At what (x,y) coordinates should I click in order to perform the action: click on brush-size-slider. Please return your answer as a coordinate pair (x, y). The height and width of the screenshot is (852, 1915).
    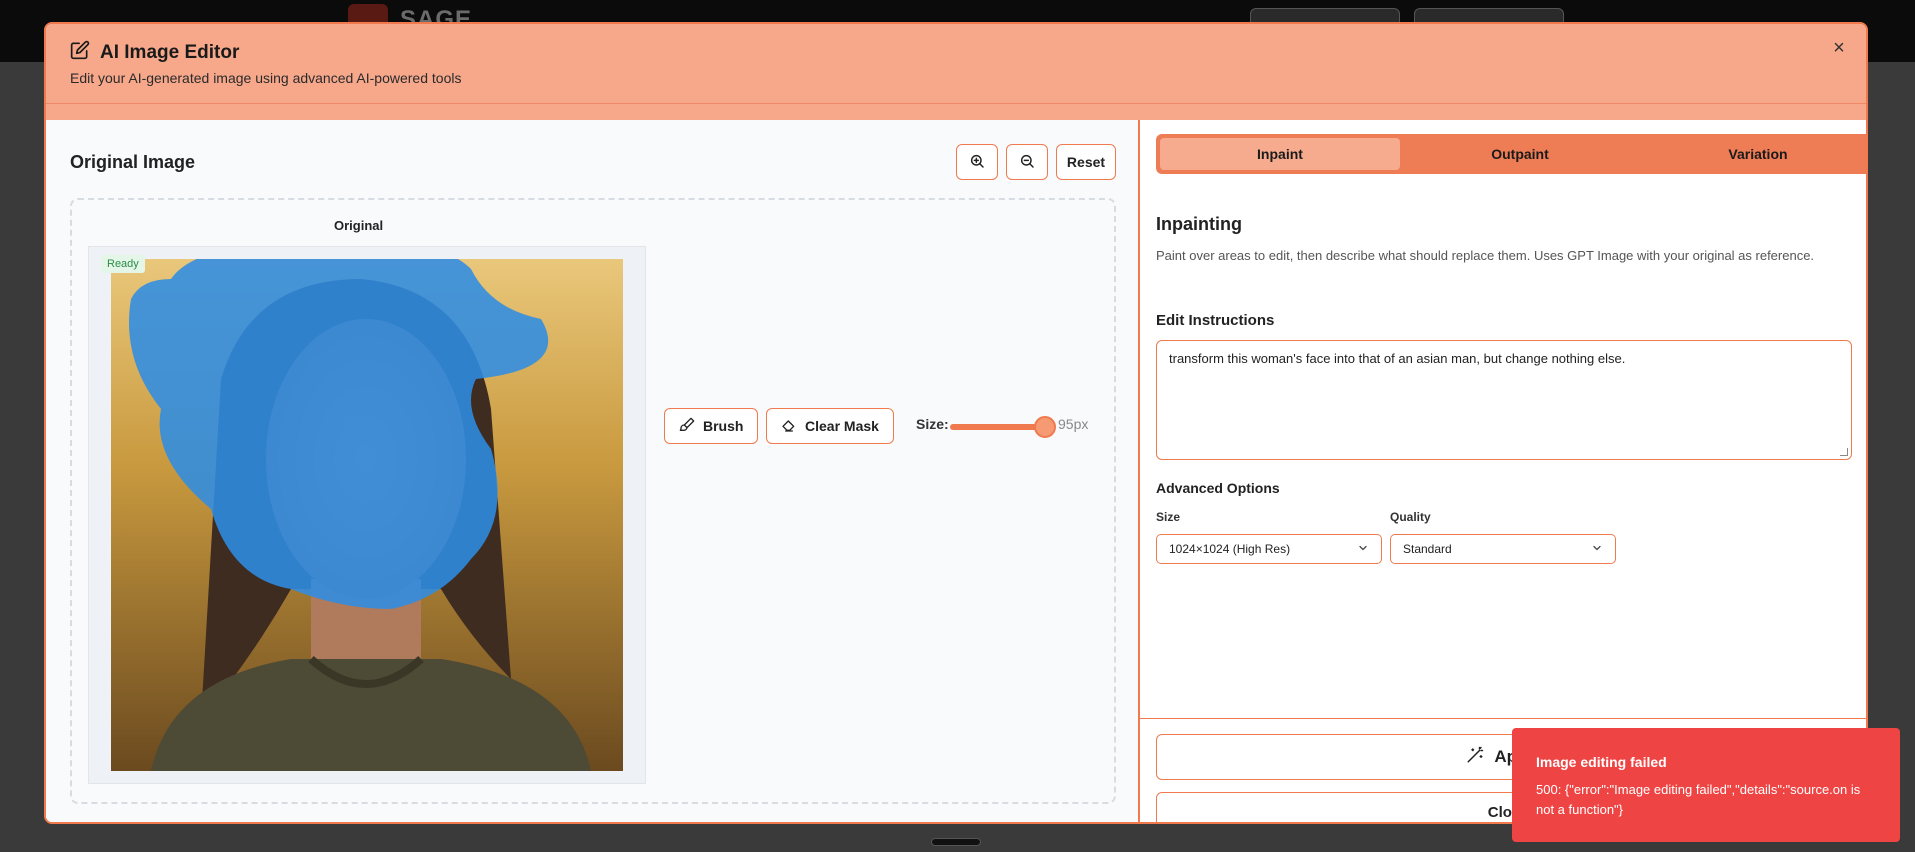
    Looking at the image, I should click on (996, 427).